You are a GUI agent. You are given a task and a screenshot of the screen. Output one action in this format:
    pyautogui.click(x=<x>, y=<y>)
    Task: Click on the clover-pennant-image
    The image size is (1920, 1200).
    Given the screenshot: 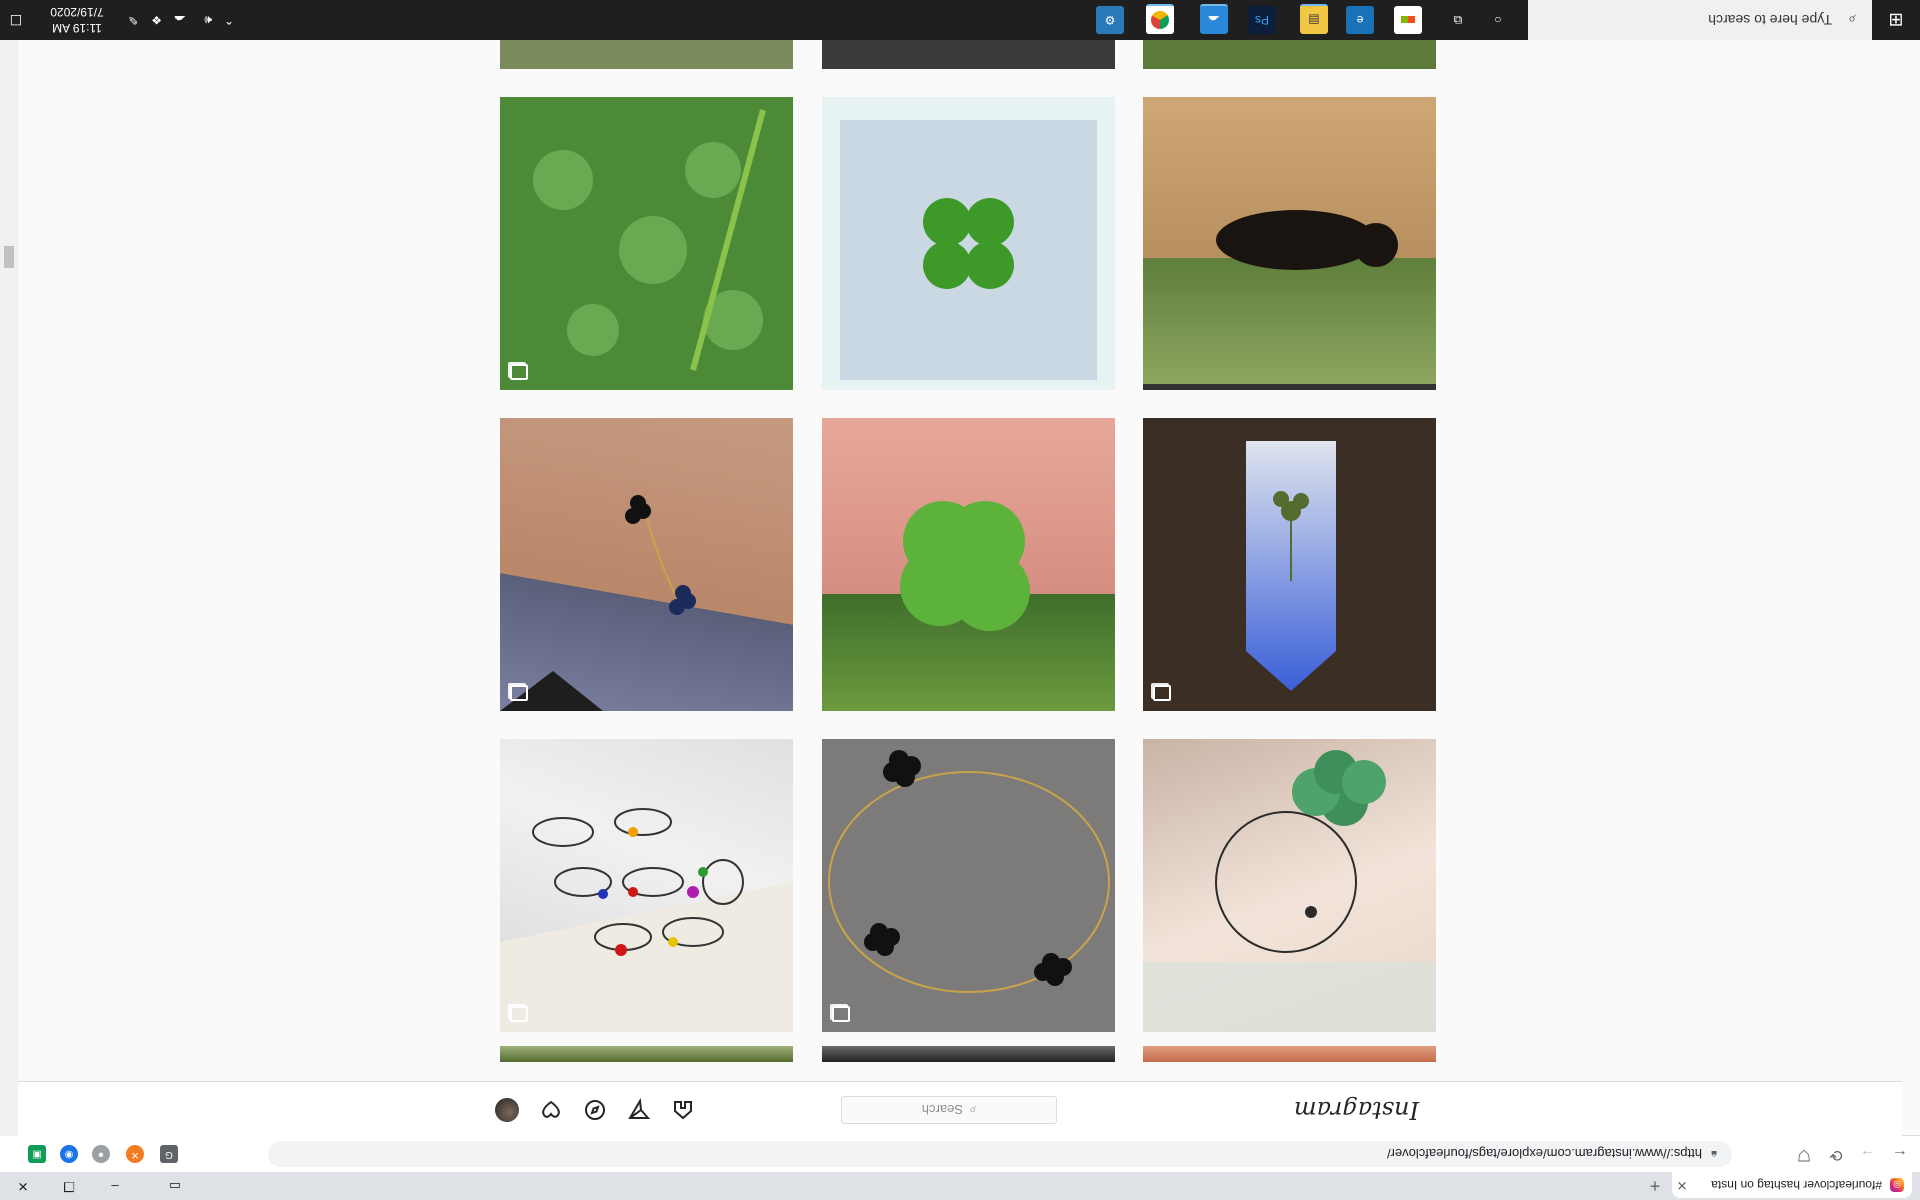 What is the action you would take?
    pyautogui.click(x=1291, y=566)
    